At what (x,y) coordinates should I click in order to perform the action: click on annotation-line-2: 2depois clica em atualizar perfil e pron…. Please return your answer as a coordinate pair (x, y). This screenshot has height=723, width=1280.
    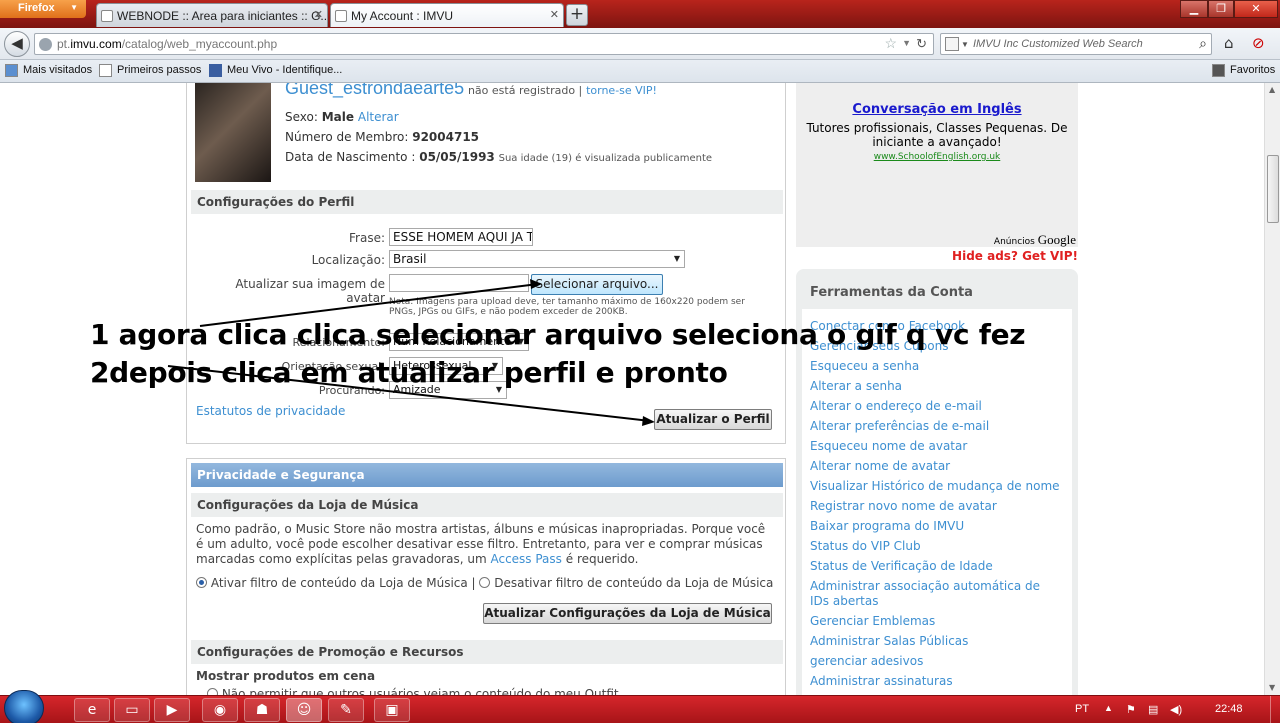
    Looking at the image, I should click on (409, 372).